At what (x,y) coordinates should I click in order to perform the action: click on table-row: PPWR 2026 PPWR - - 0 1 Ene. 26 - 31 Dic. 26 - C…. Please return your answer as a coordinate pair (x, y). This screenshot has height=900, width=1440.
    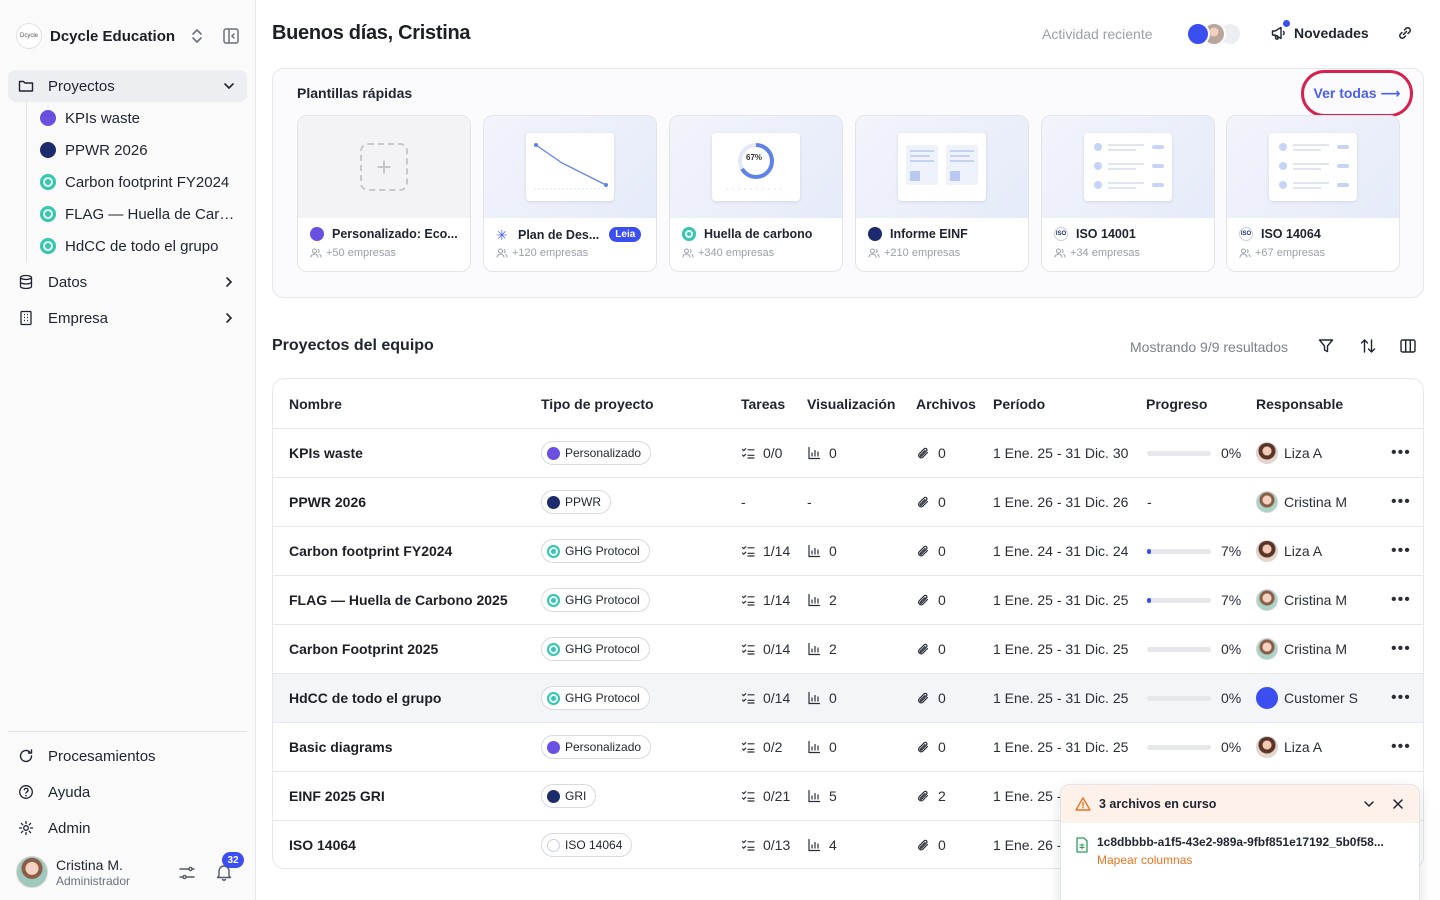
    Looking at the image, I should click on (848, 501).